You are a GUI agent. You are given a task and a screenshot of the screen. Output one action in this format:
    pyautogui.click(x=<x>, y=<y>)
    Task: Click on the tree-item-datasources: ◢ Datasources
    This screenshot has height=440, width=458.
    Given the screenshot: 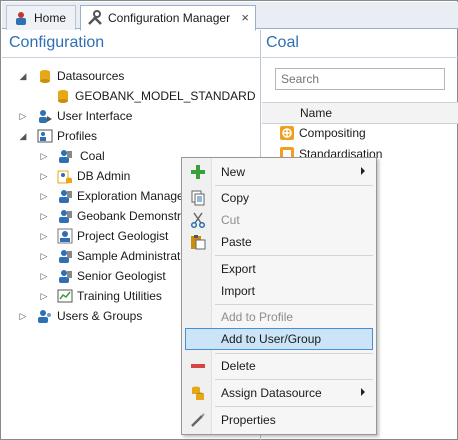 What is the action you would take?
    pyautogui.click(x=71, y=76)
    